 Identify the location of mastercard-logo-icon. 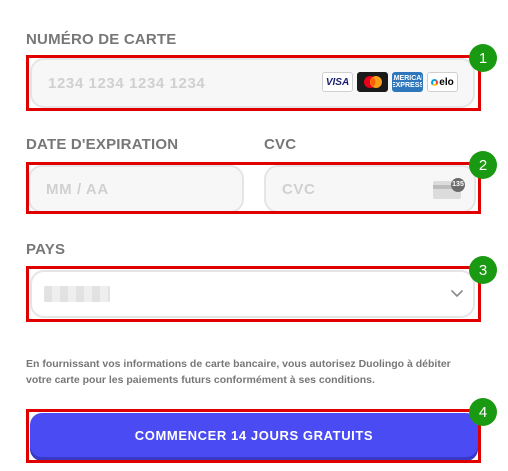
(372, 82).